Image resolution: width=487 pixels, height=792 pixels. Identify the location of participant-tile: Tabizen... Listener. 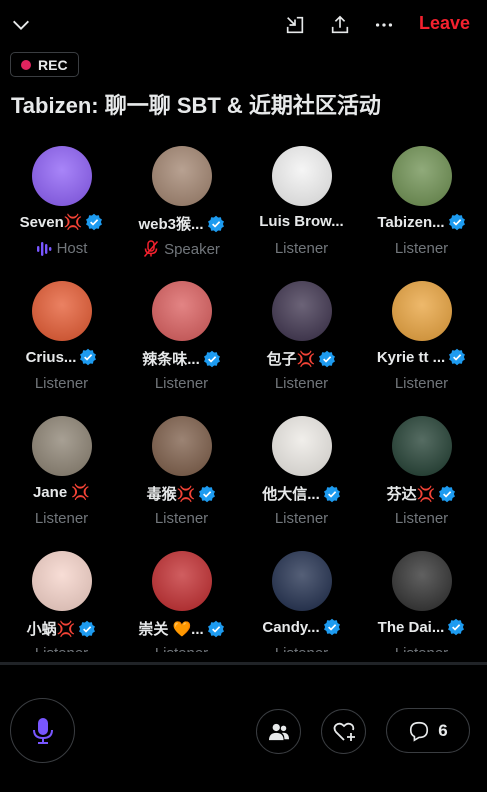
(421, 209).